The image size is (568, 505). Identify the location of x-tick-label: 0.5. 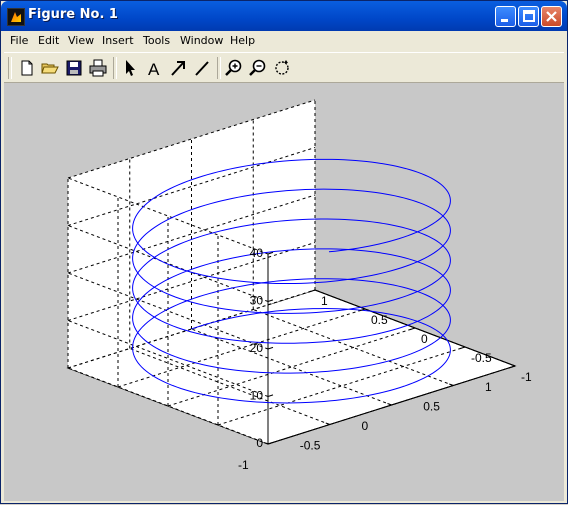
(431, 407).